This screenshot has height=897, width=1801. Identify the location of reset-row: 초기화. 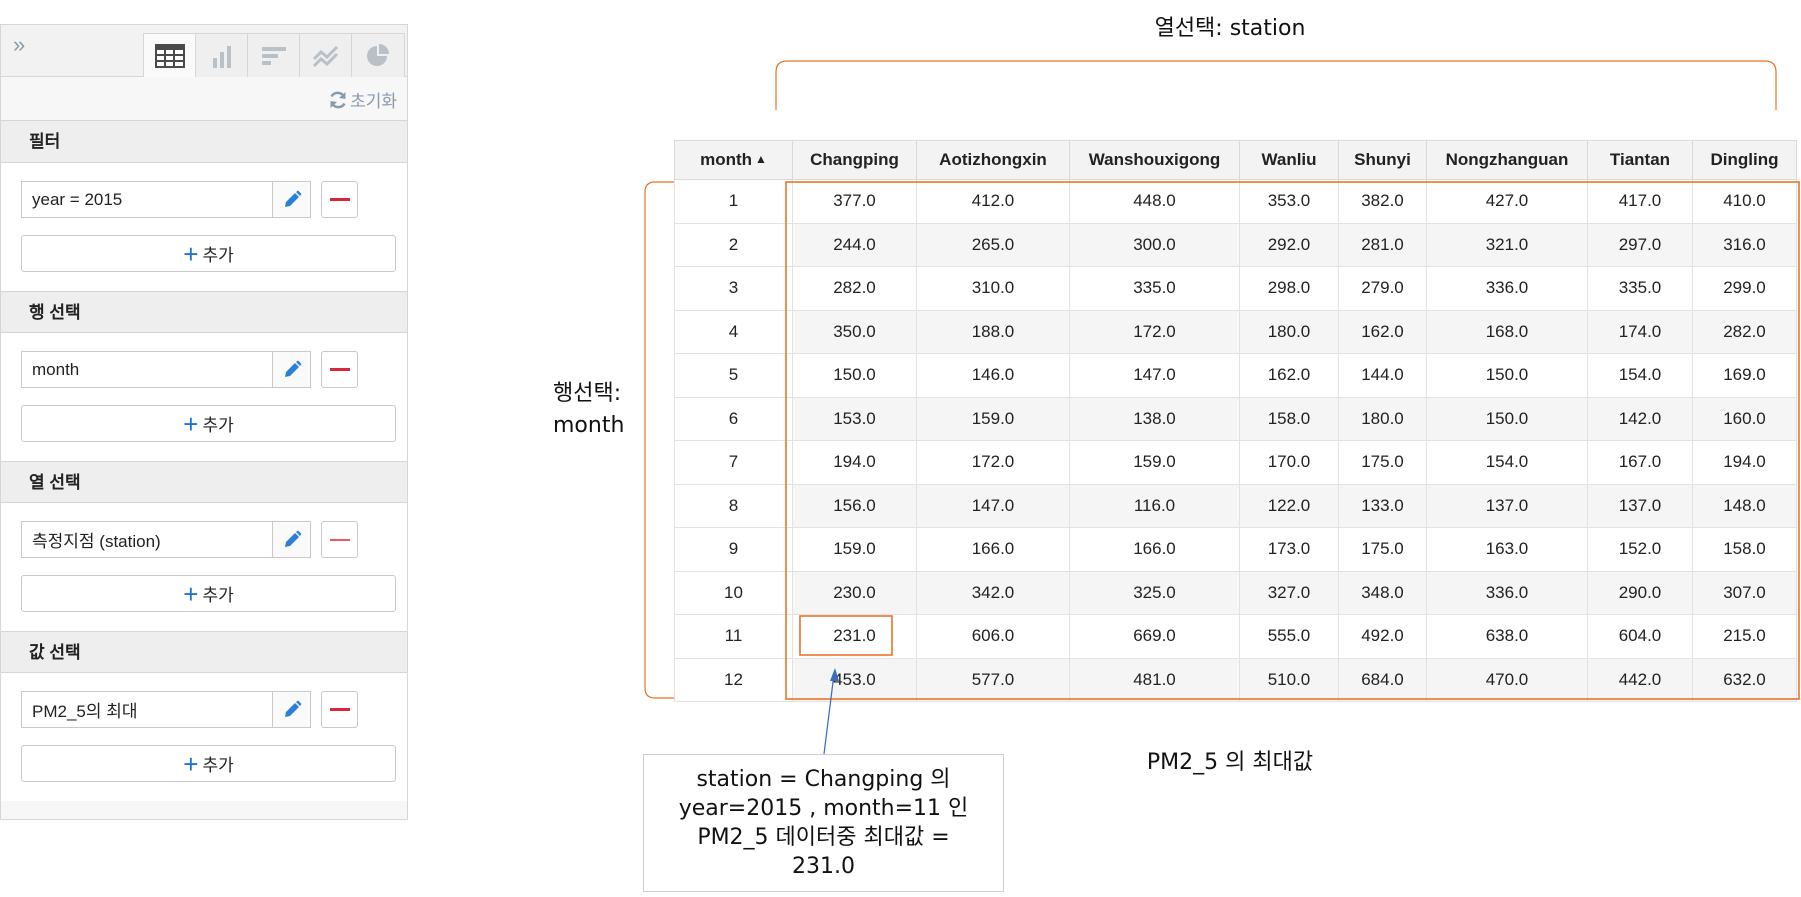
(204, 99).